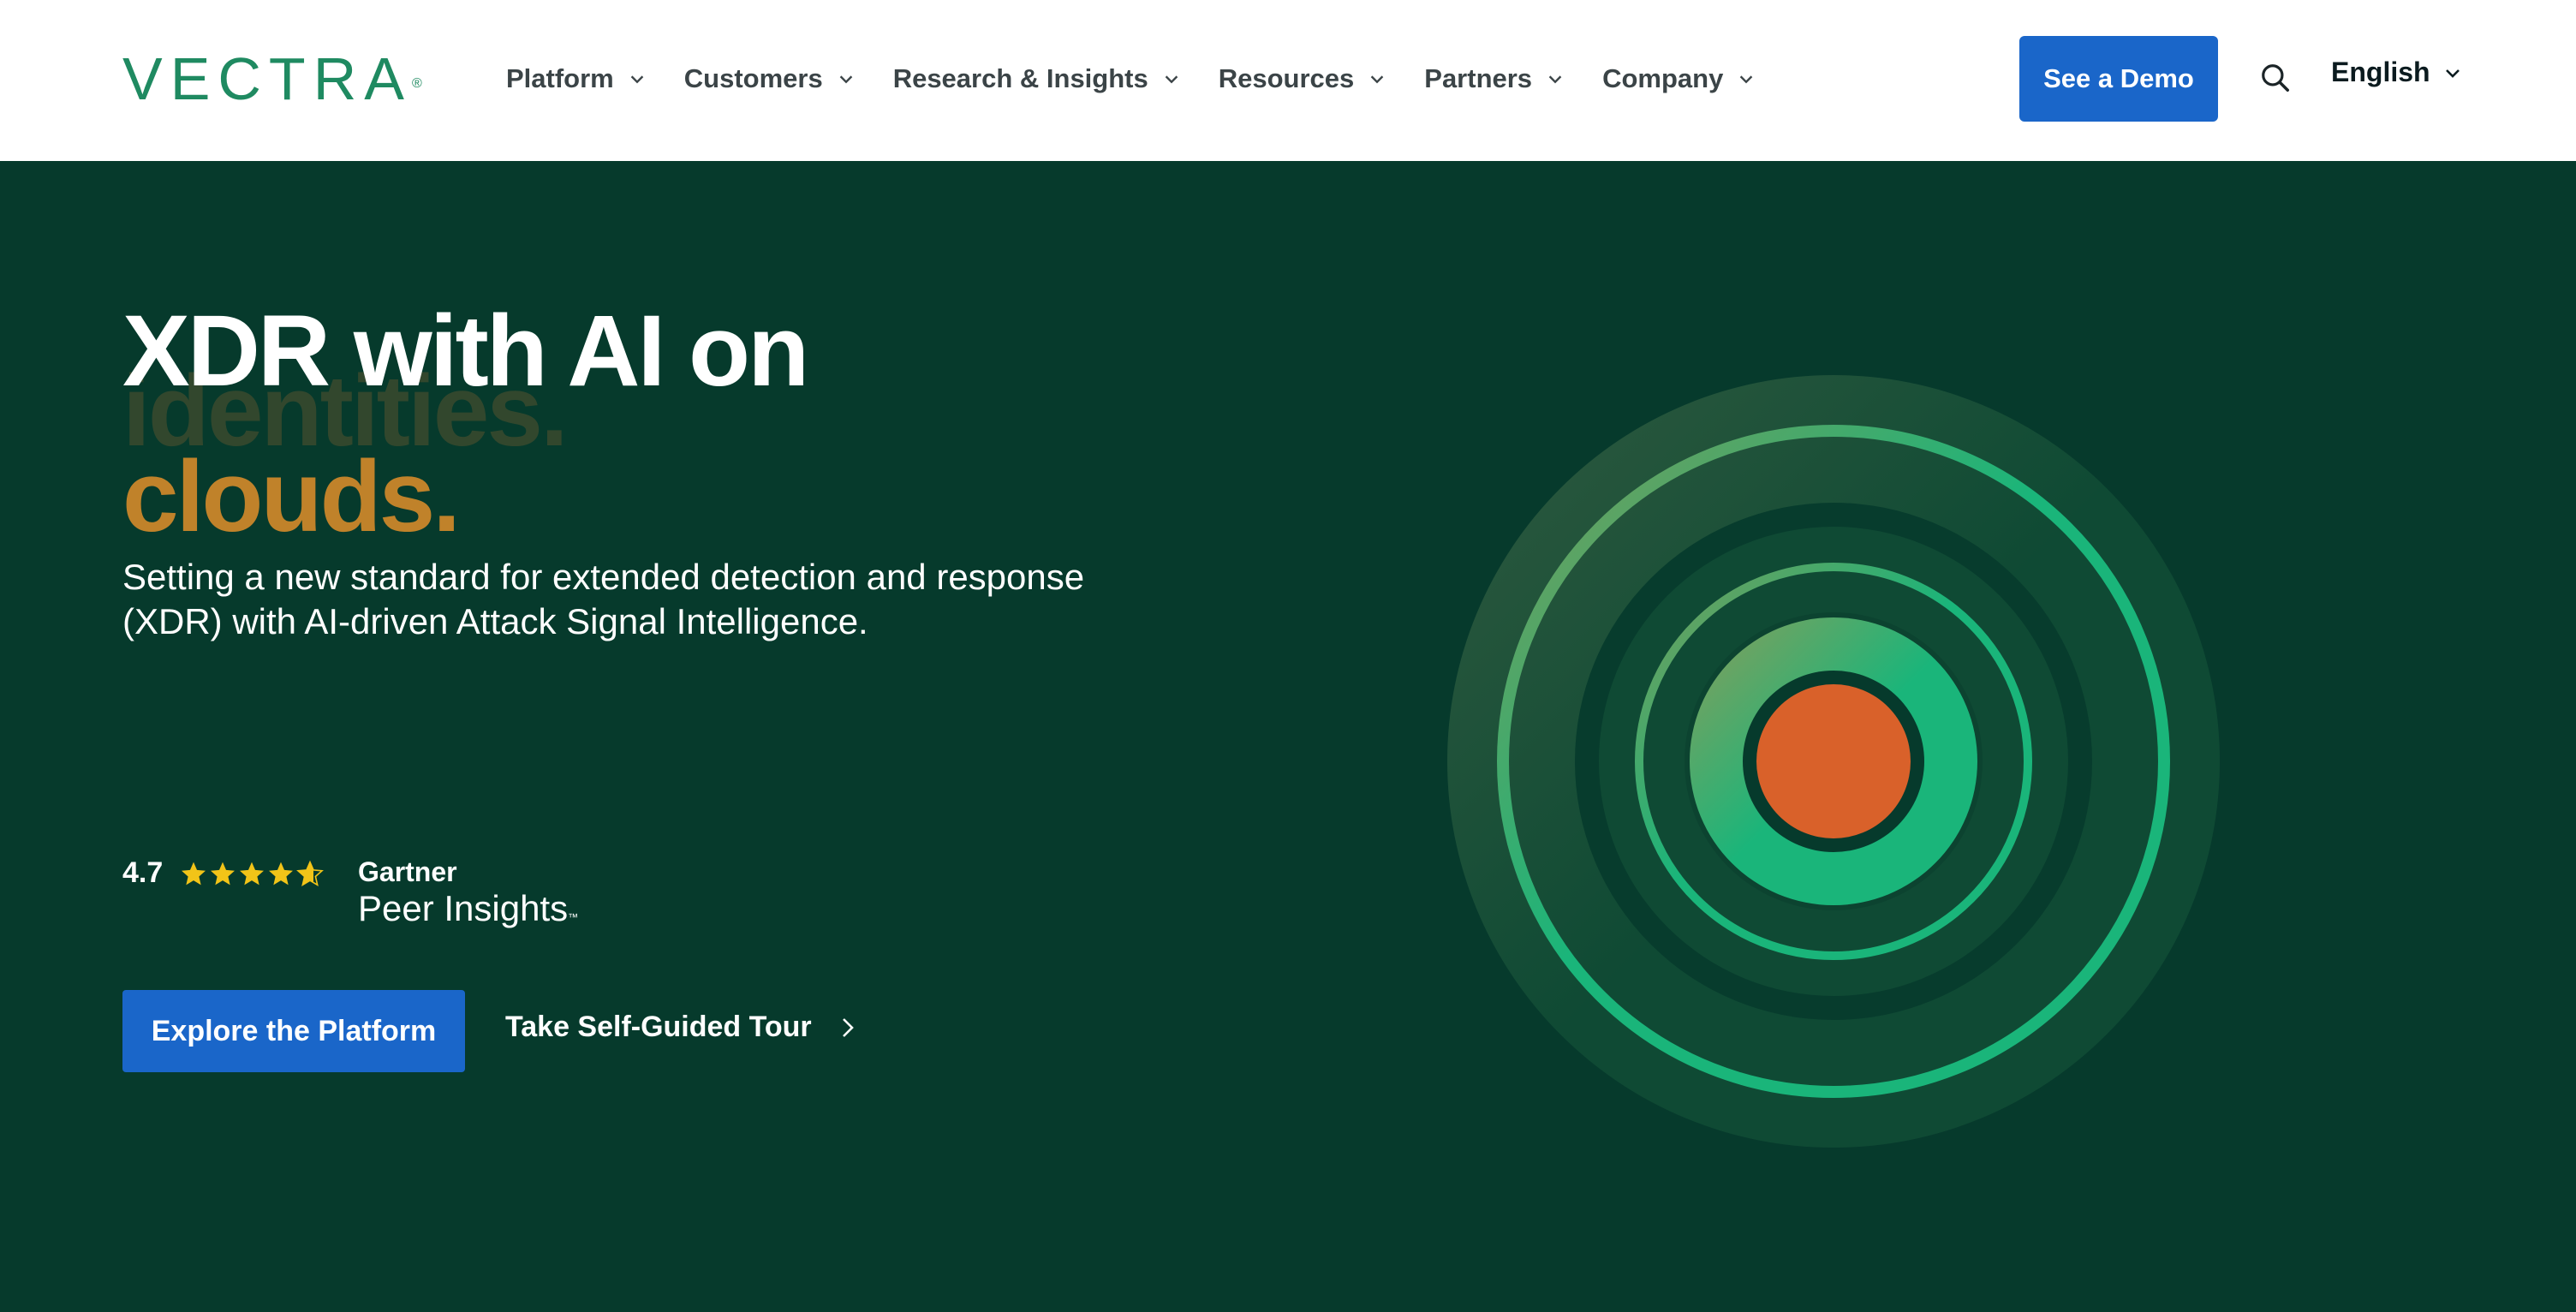  What do you see at coordinates (1478, 78) in the screenshot?
I see `nav-item-label: Partners` at bounding box center [1478, 78].